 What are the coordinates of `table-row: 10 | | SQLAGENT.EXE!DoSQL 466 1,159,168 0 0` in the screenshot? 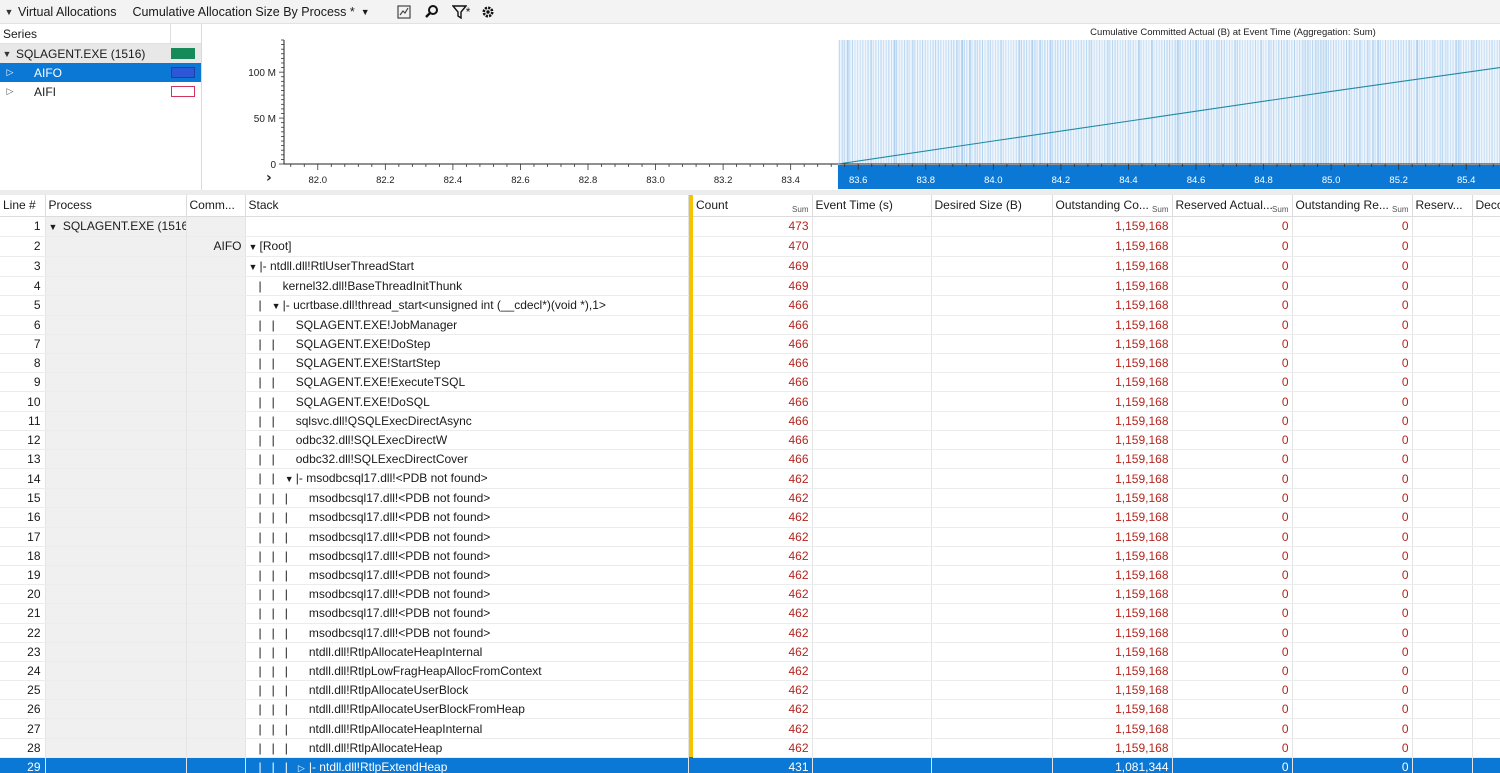 It's located at (750, 401).